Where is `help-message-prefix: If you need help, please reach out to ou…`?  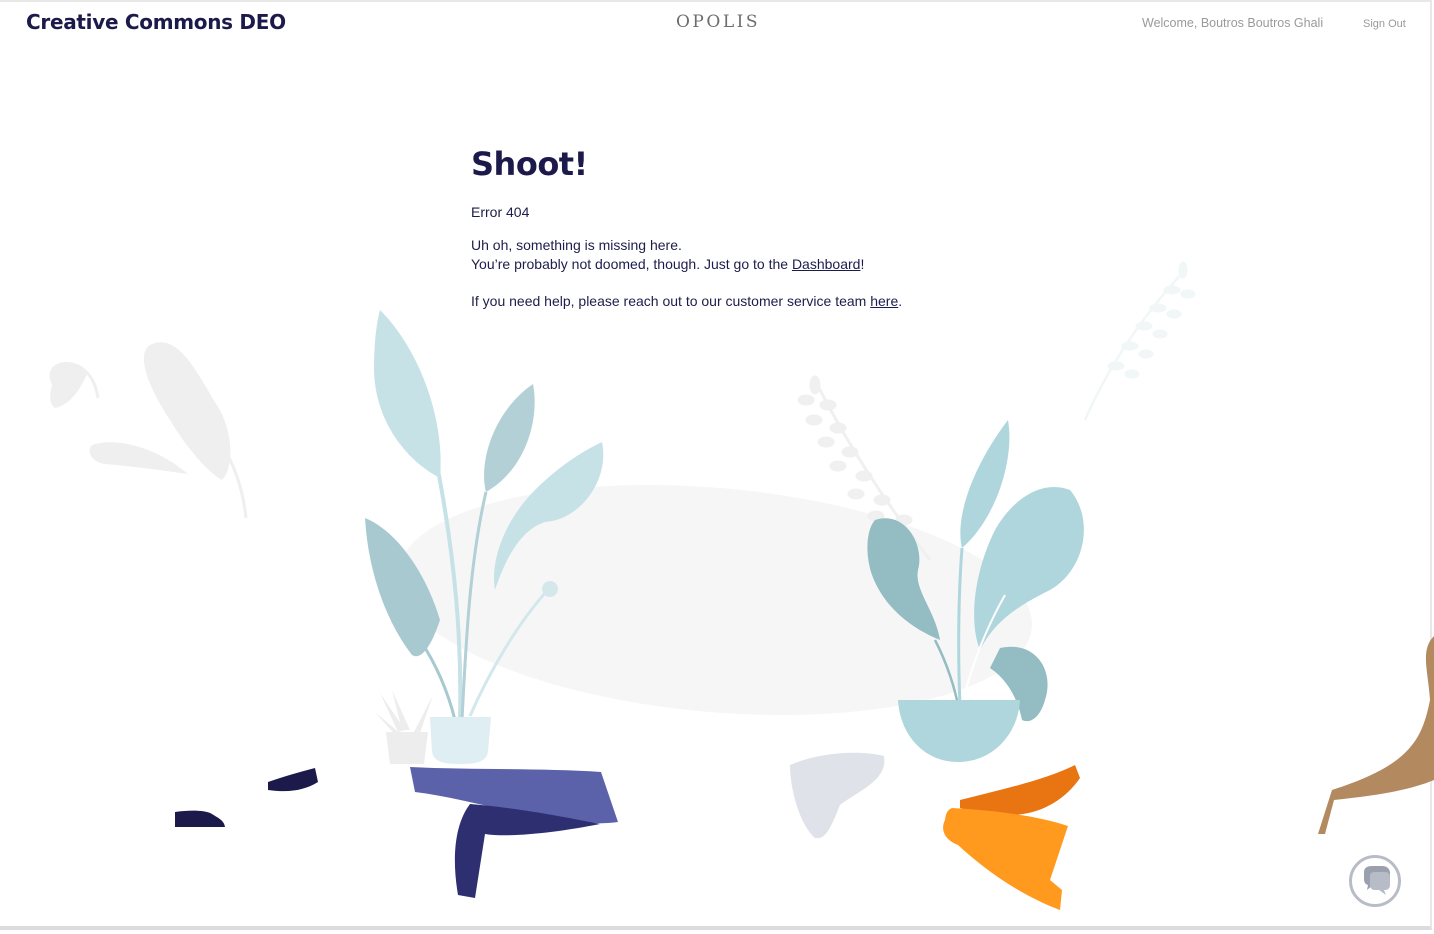
help-message-prefix: If you need help, please reach out to ou… is located at coordinates (671, 301).